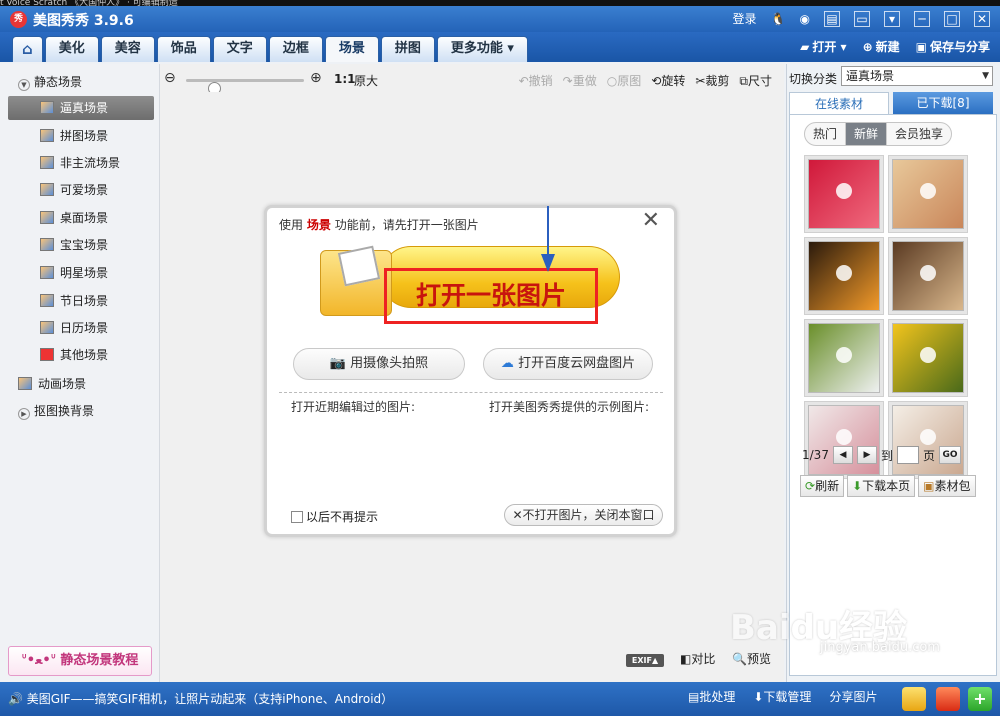  What do you see at coordinates (827, 486) in the screenshot?
I see `refresh-label: 刷新` at bounding box center [827, 486].